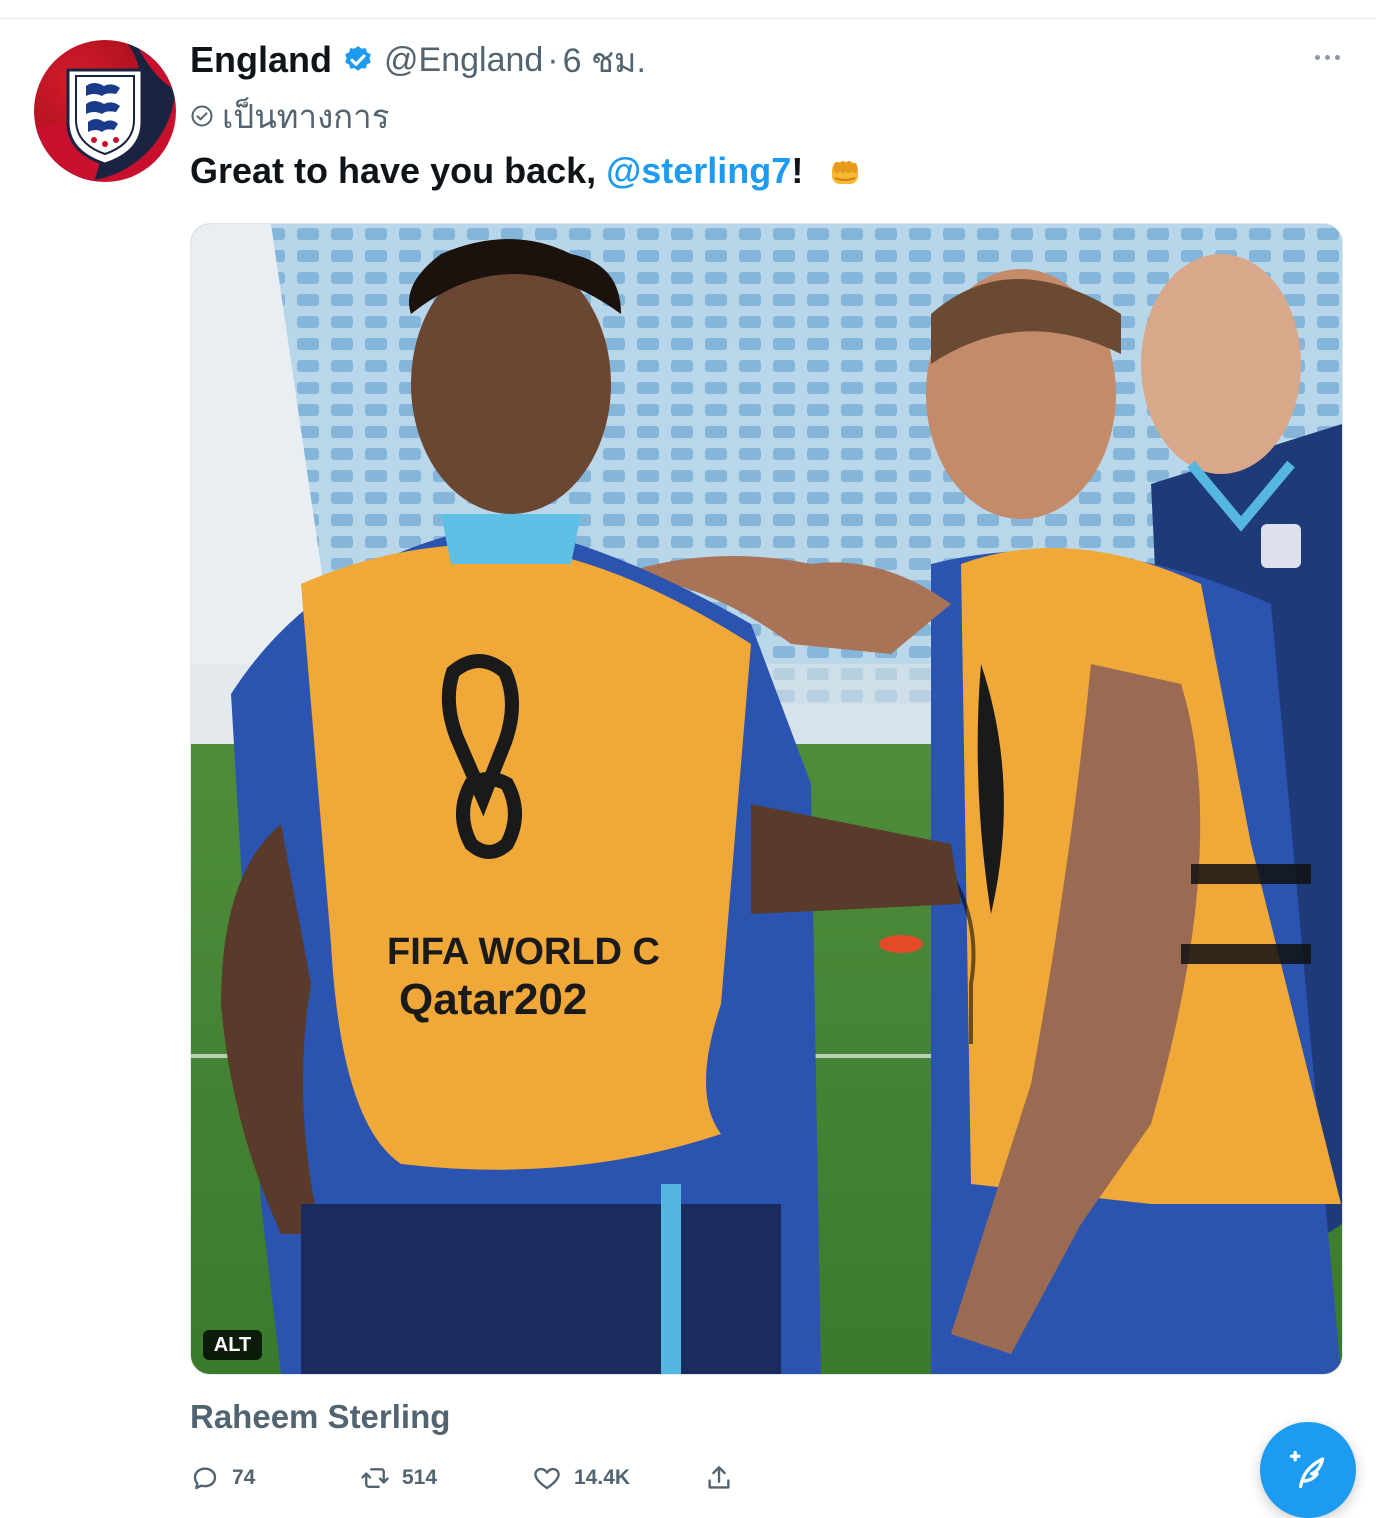 The width and height of the screenshot is (1376, 1518). I want to click on display-name: England, so click(261, 60).